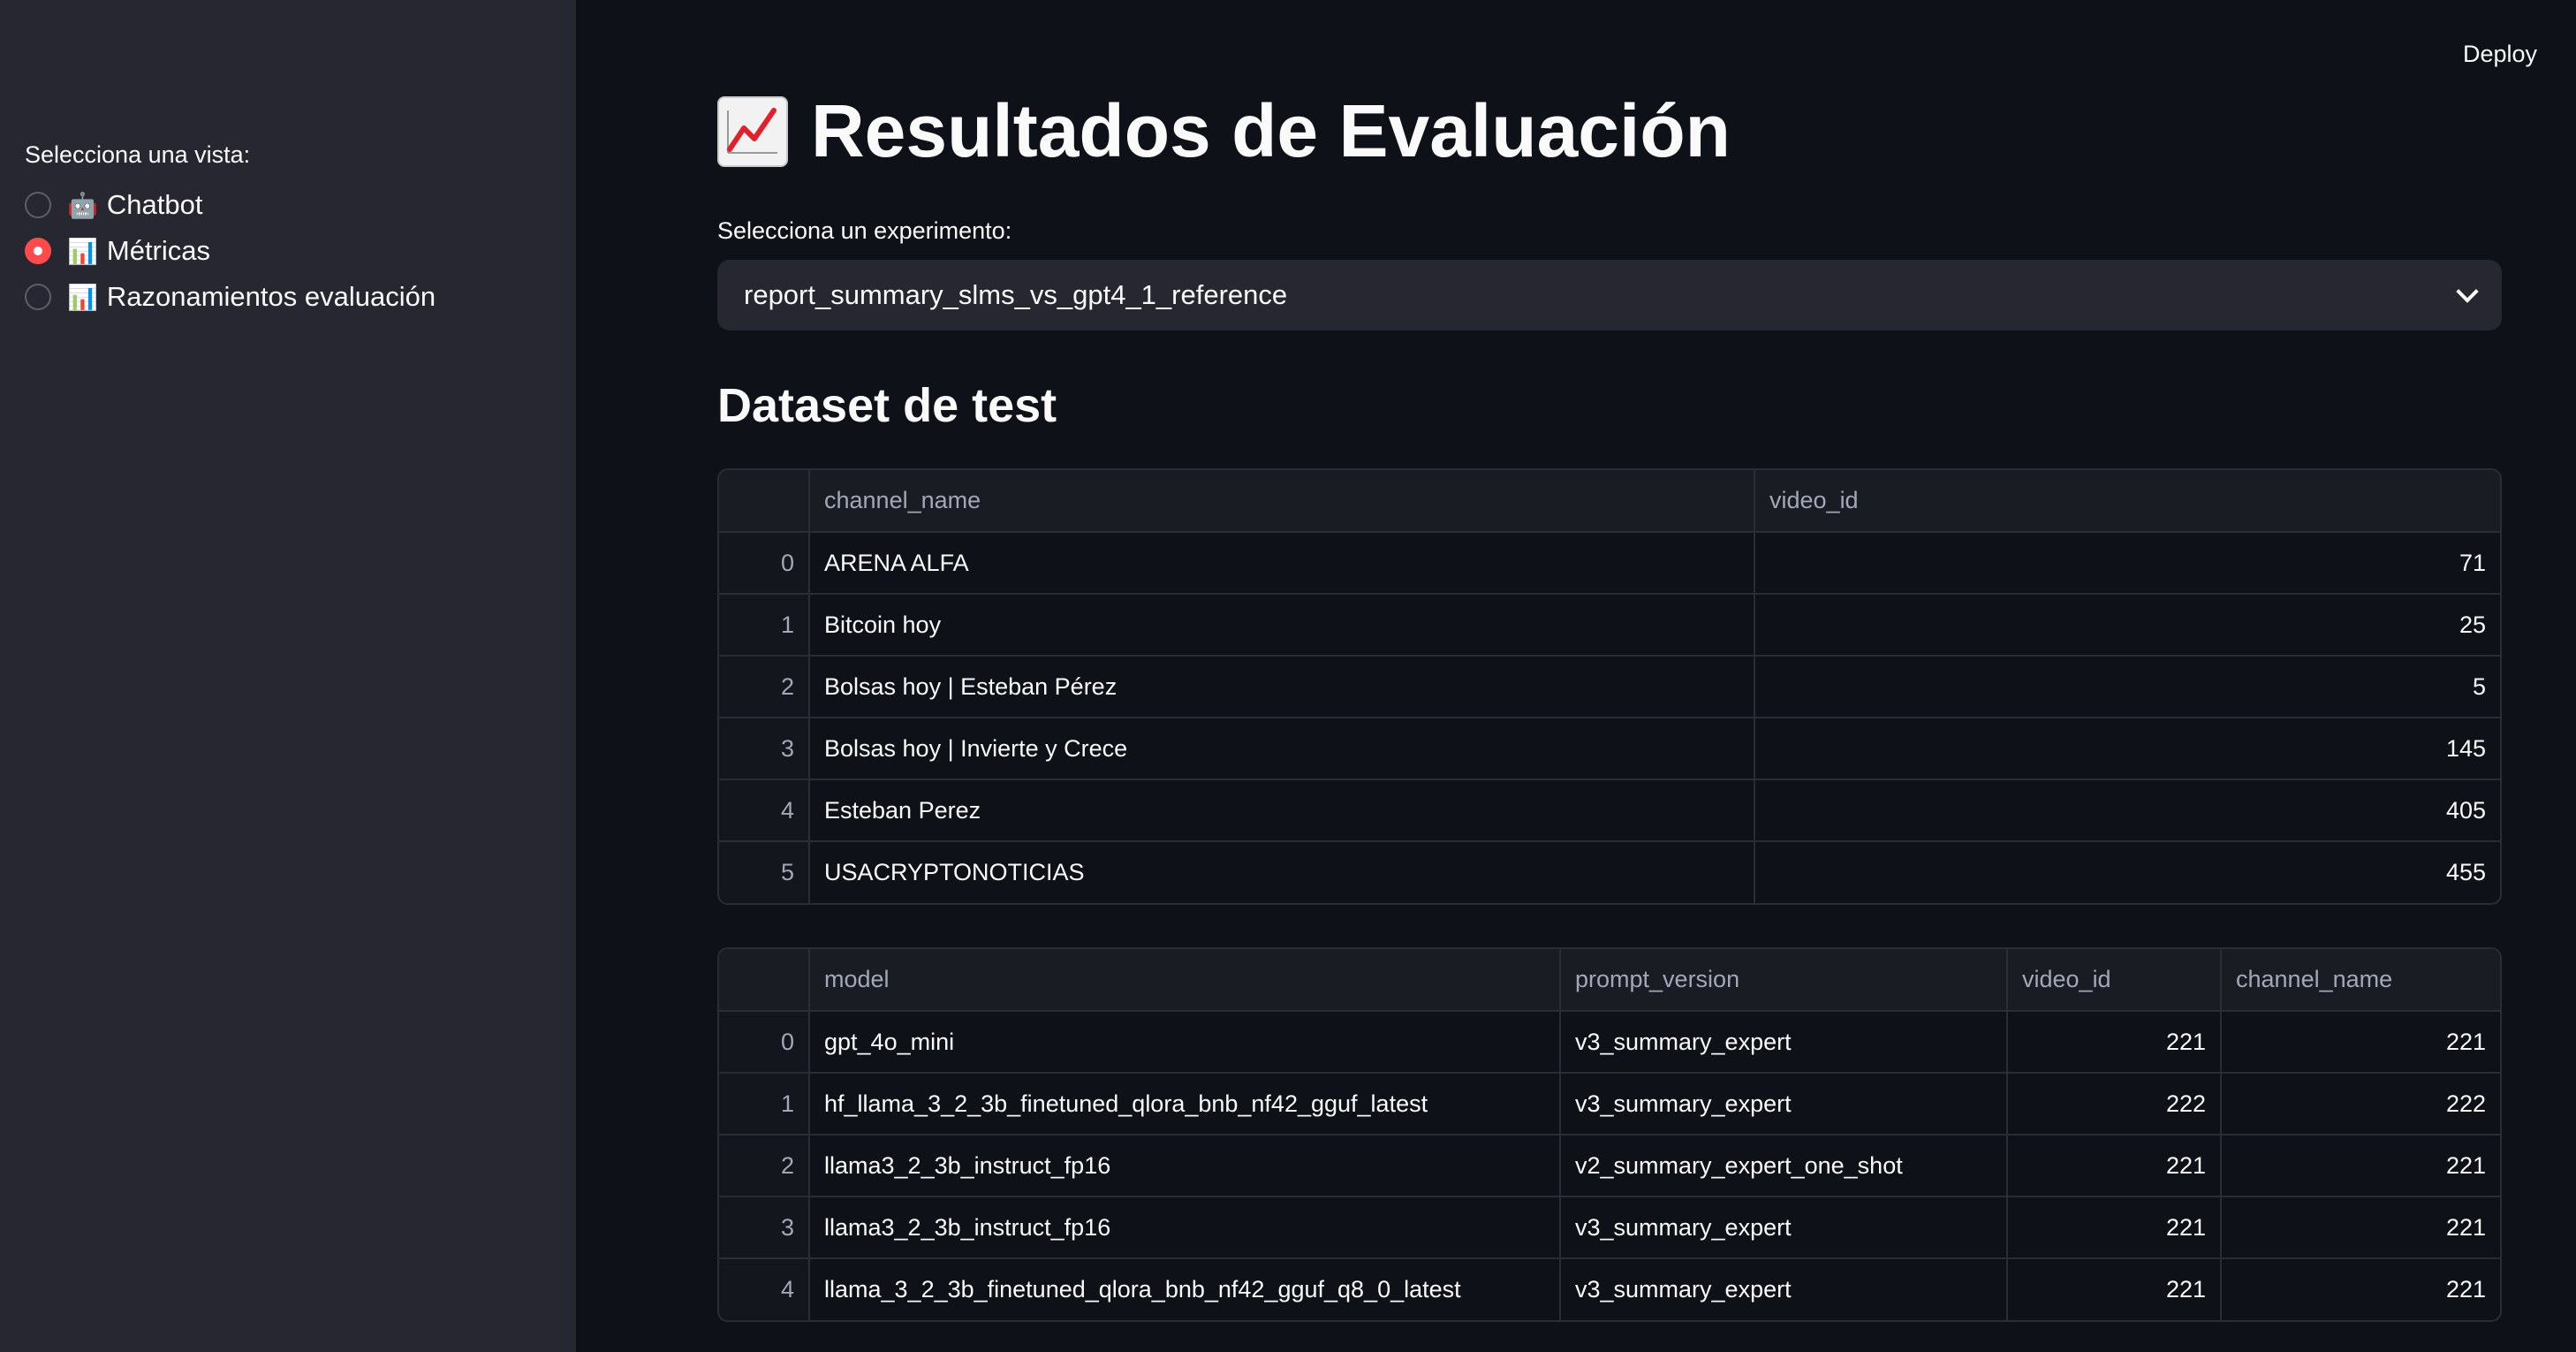 The image size is (2576, 1352). I want to click on radio-option-metricas: 📊 Métricas, so click(117, 251).